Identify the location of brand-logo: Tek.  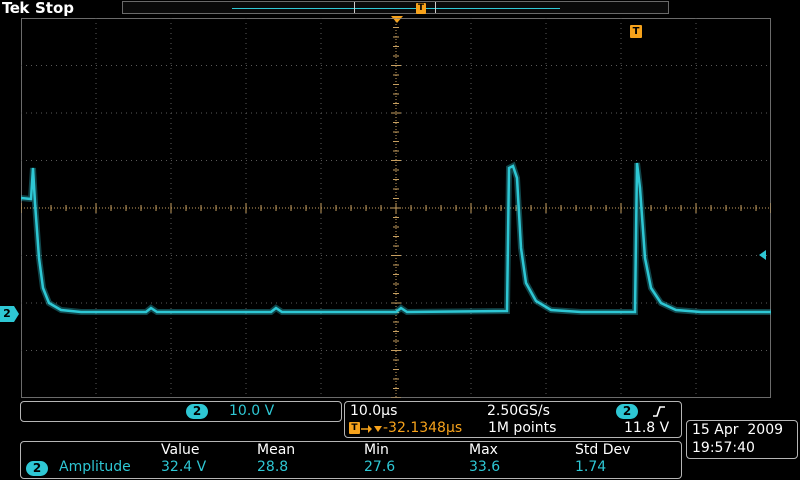
(15, 8).